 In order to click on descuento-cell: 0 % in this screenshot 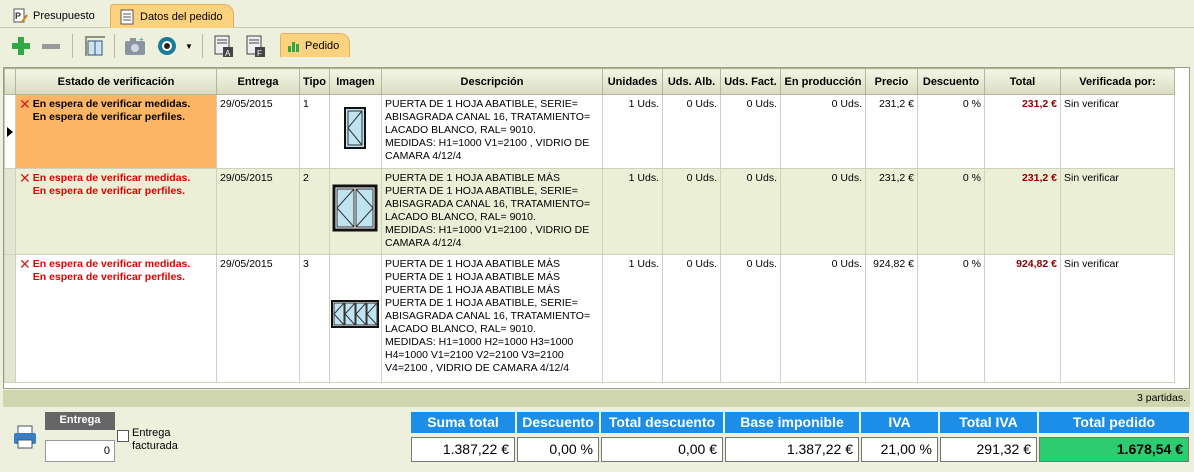, I will do `click(951, 211)`.